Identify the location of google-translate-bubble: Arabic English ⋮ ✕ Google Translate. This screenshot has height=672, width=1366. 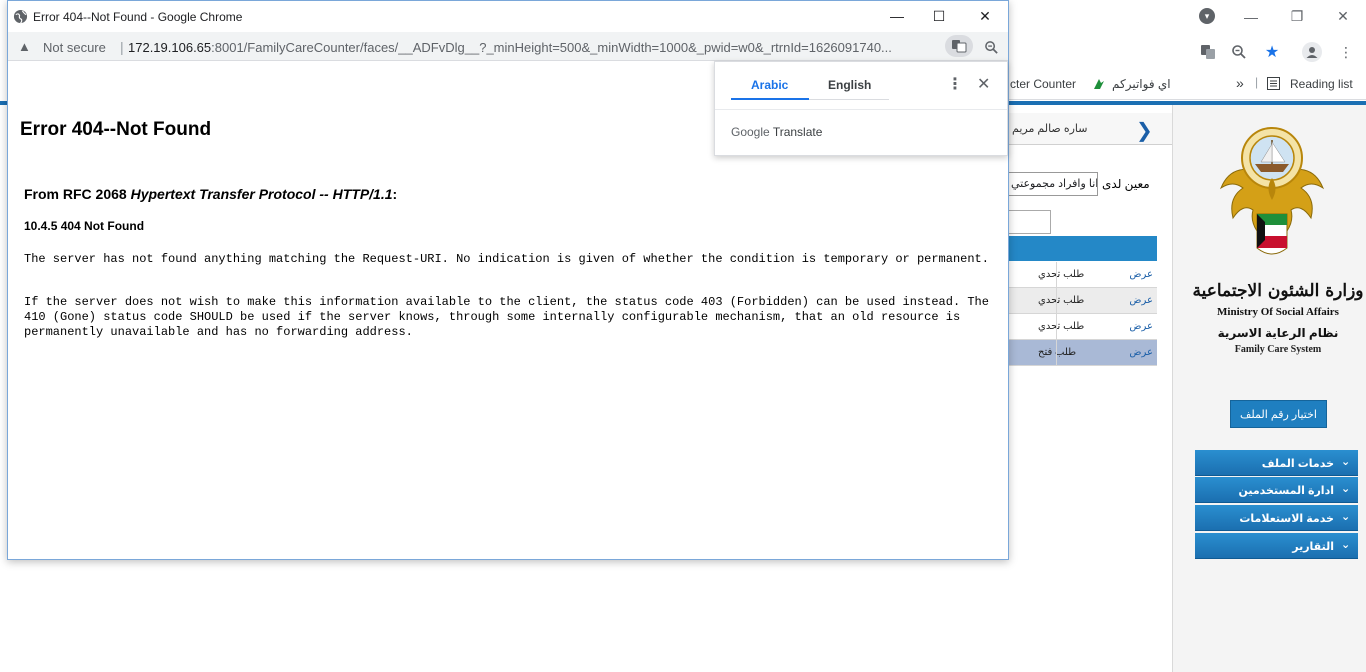
(861, 108).